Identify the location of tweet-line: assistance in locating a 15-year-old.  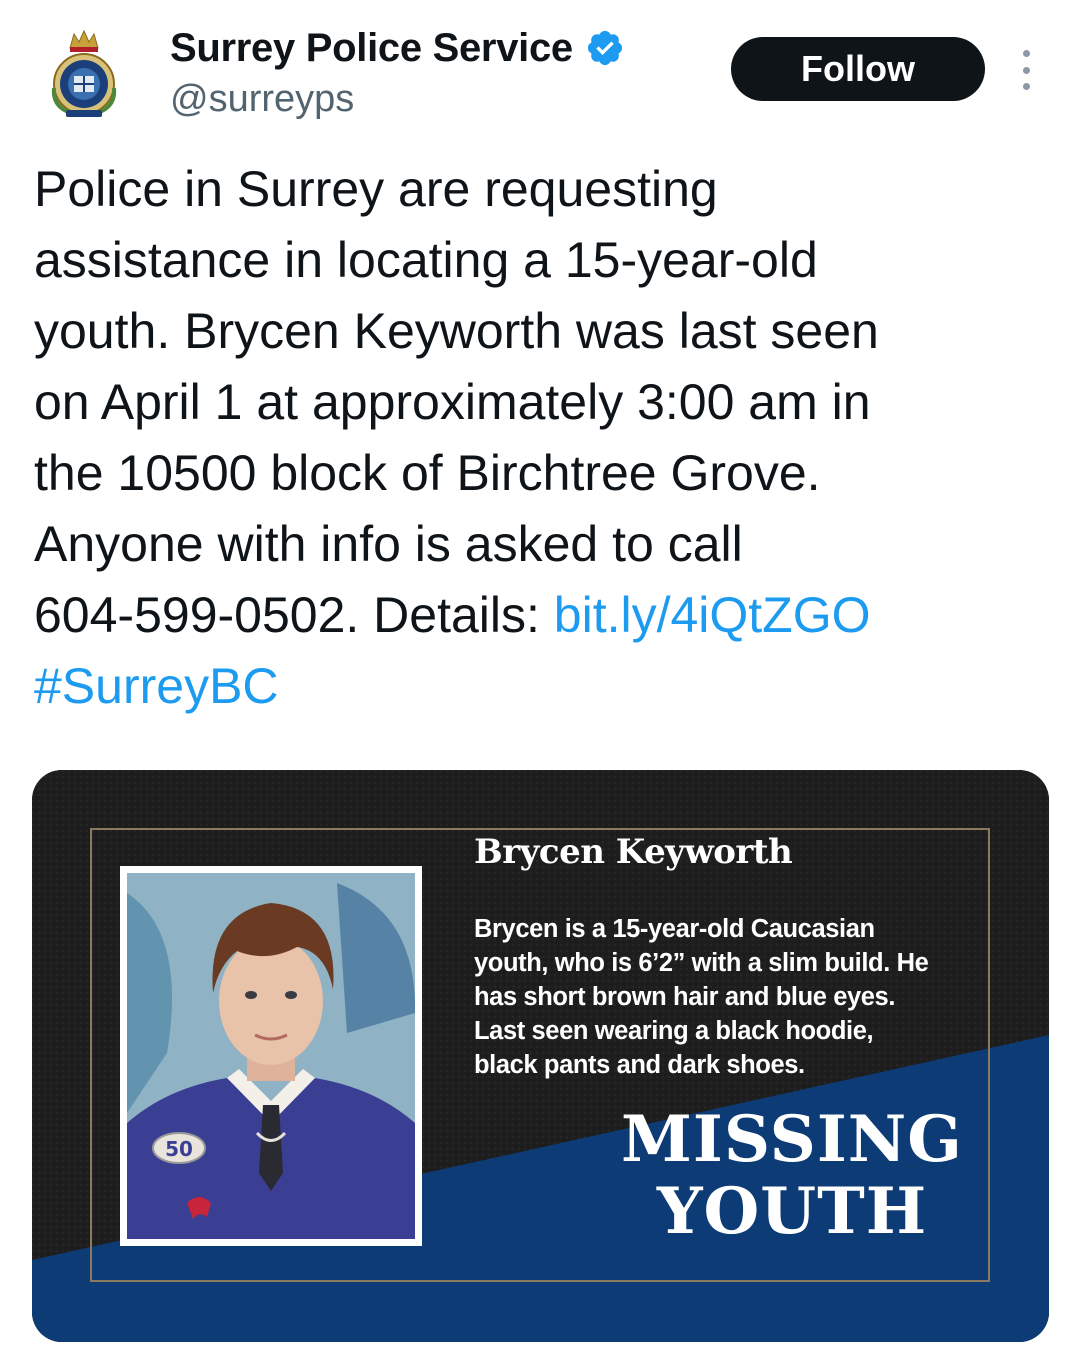
(426, 260).